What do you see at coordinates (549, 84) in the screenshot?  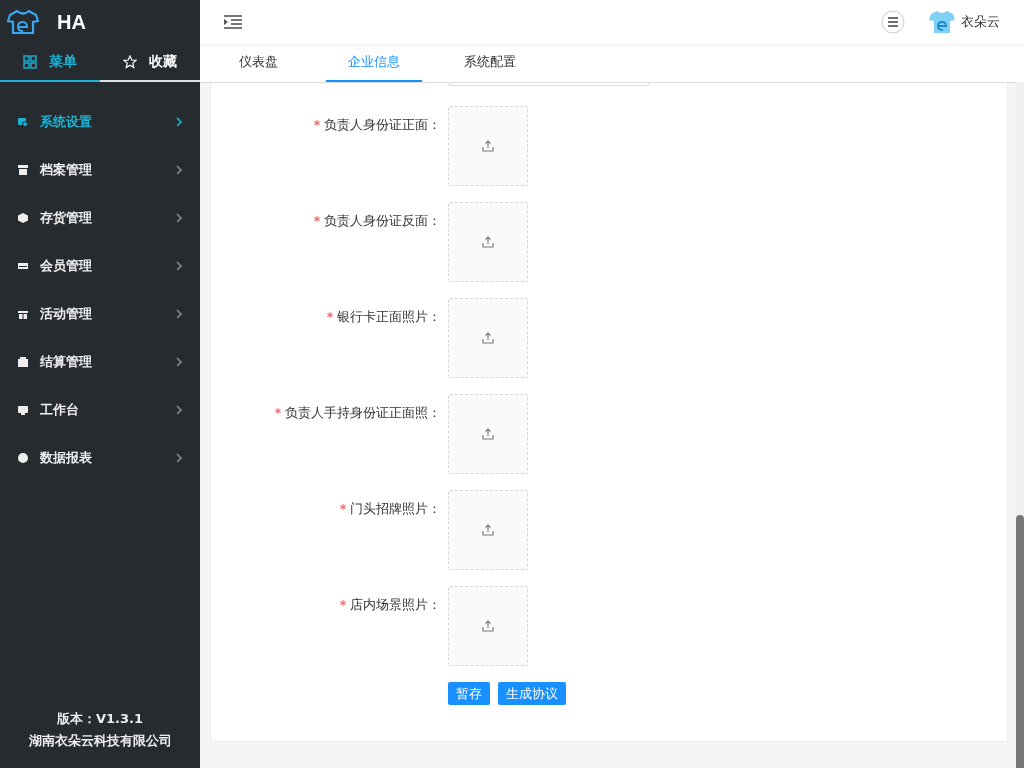 I see `input-field` at bounding box center [549, 84].